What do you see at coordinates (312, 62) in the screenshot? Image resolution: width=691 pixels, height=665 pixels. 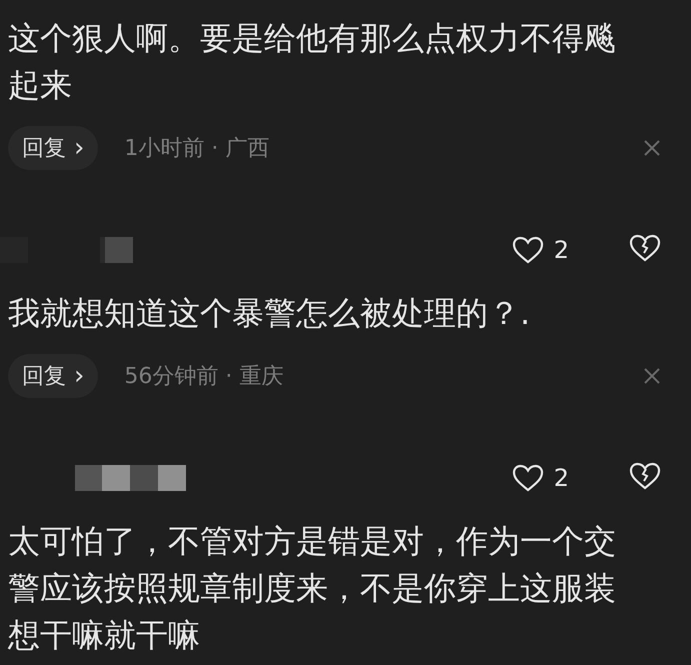 I see `comment-text: 这个狠人啊。要是给他有那么点权力不得飚起来` at bounding box center [312, 62].